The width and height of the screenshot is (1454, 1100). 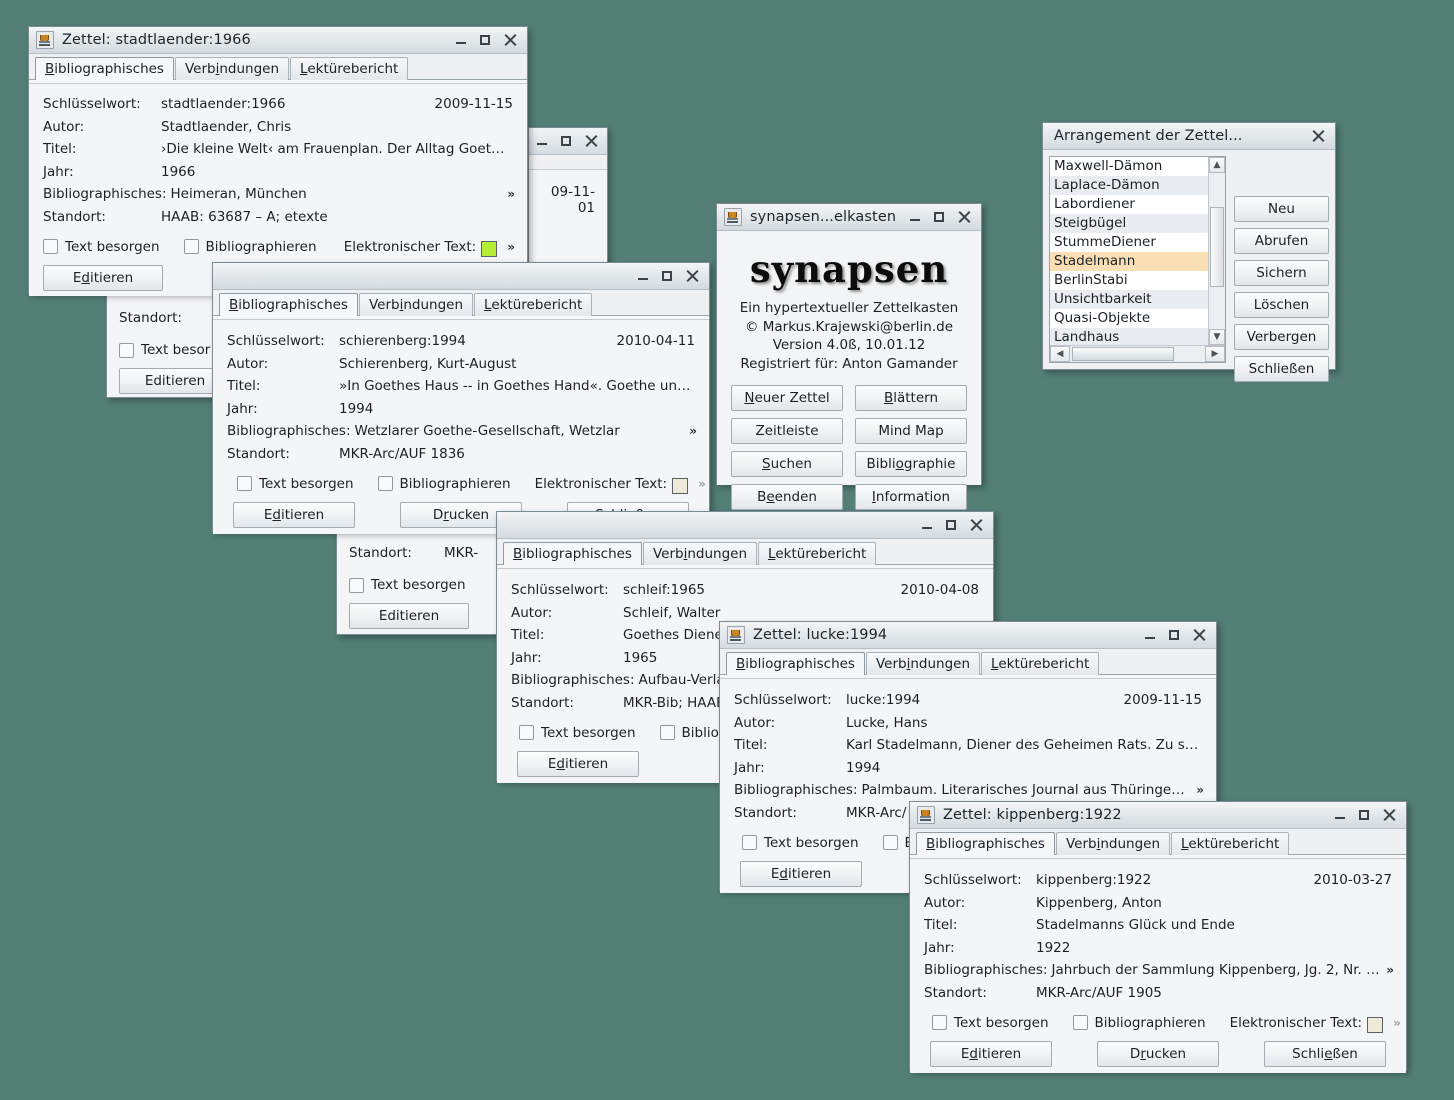 What do you see at coordinates (849, 217) in the screenshot?
I see `titlebar-synapsen: synapsen...elkasten` at bounding box center [849, 217].